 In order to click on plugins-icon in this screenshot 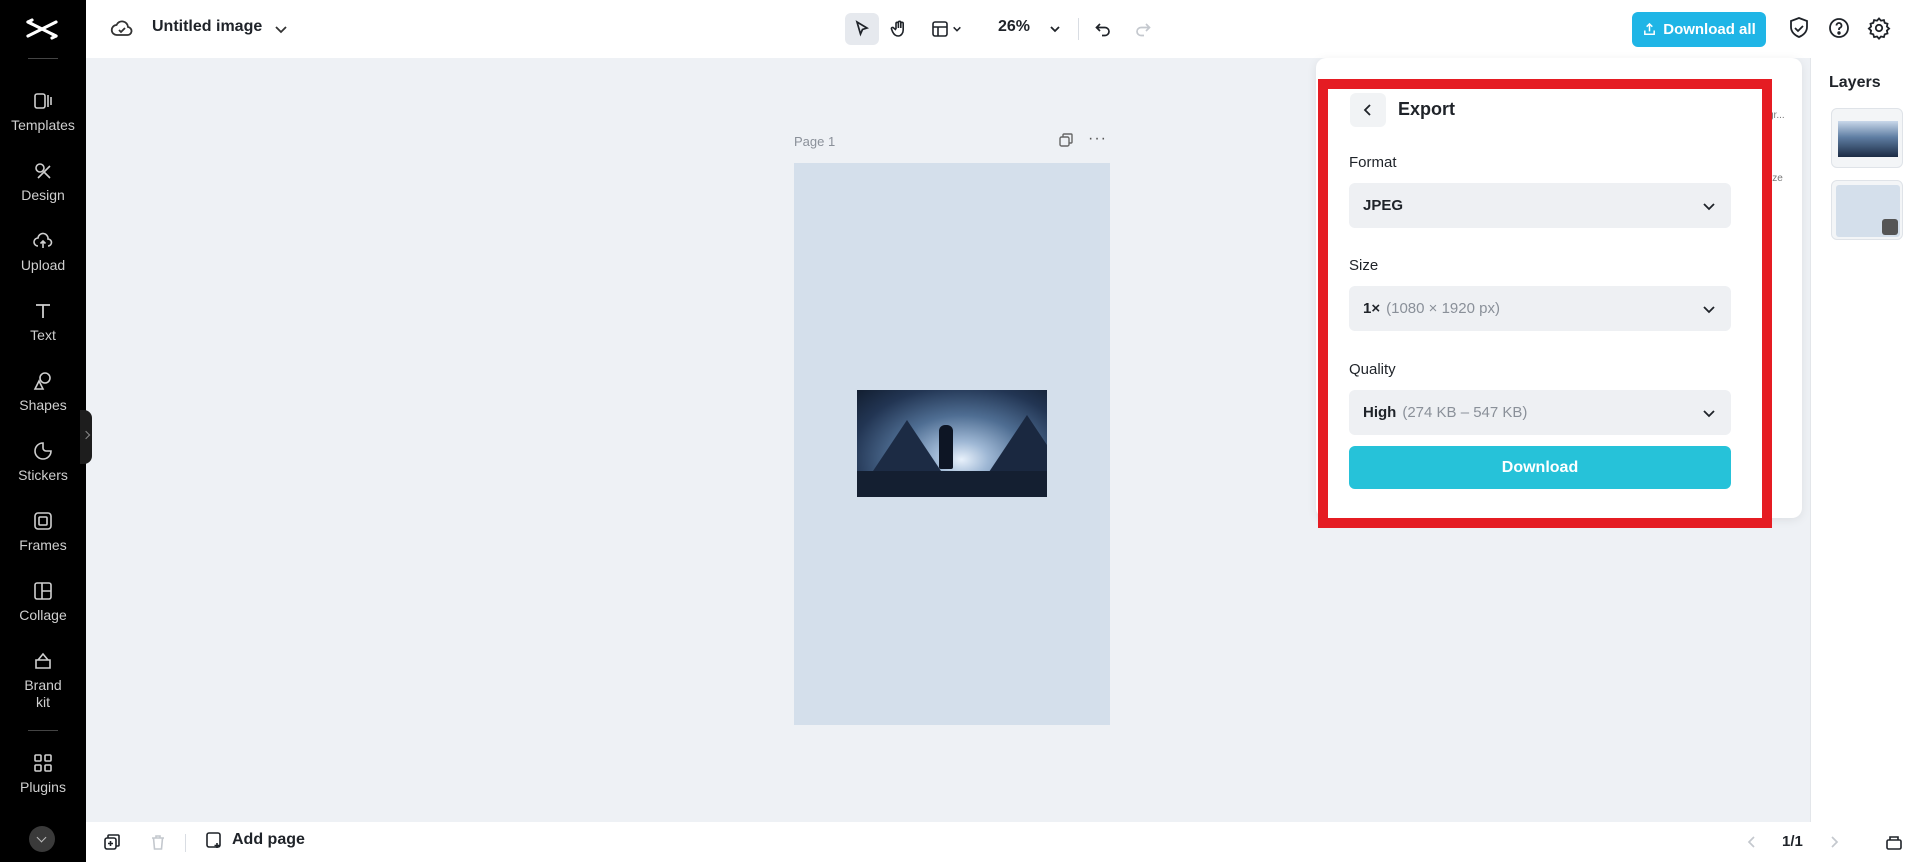, I will do `click(43, 763)`.